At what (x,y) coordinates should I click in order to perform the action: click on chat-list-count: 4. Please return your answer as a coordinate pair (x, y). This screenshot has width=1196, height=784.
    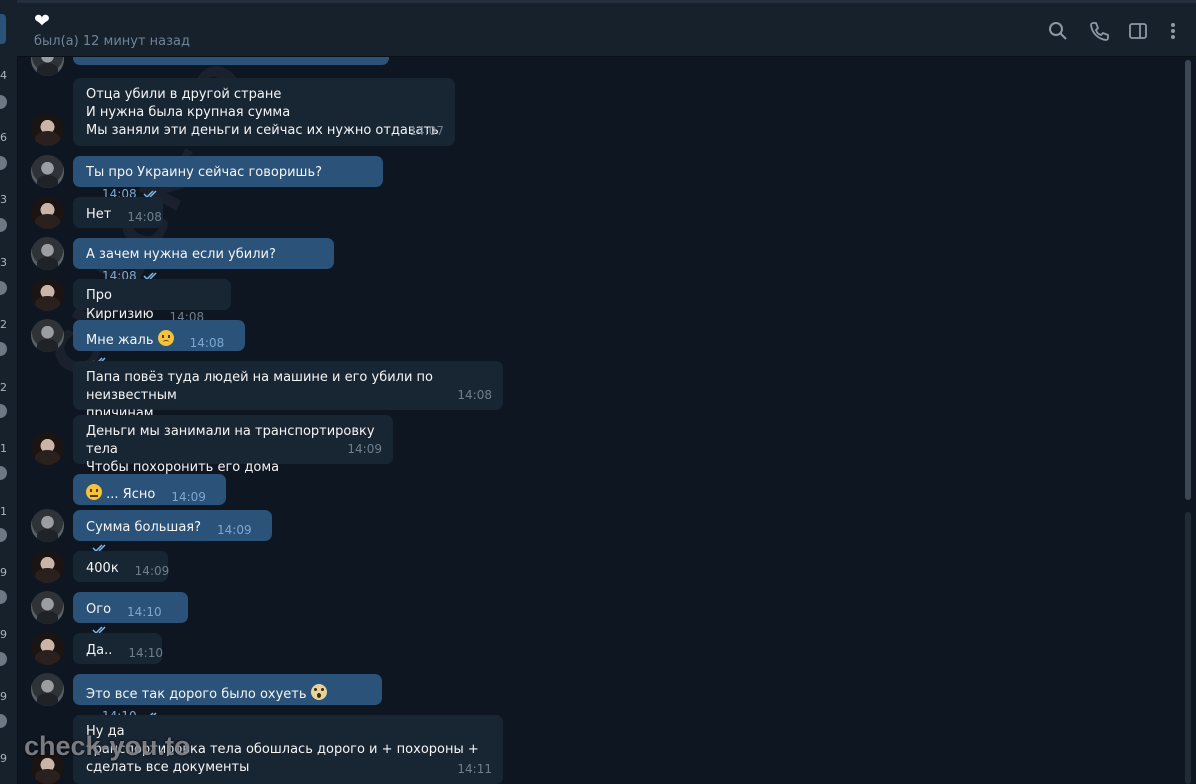
    Looking at the image, I should click on (3, 75).